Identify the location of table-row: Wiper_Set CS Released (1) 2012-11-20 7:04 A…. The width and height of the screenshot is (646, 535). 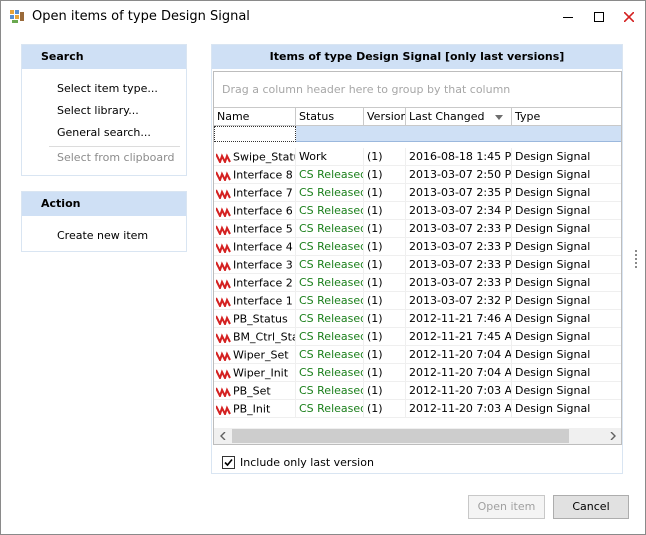
(417, 355).